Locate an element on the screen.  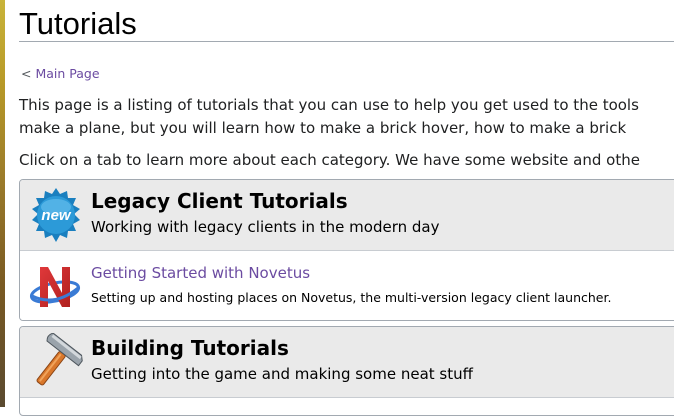
novetus-logo-icon is located at coordinates (55, 287).